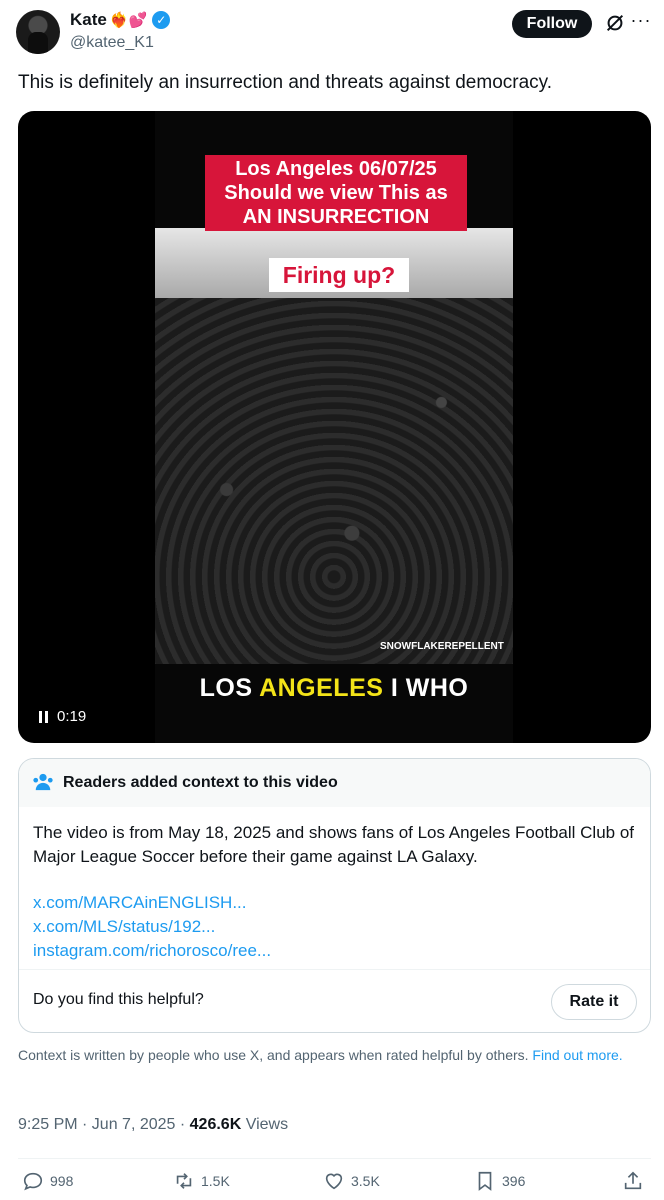 Image resolution: width=664 pixels, height=1200 pixels. I want to click on community-note-header: Readers added context to this video, so click(334, 783).